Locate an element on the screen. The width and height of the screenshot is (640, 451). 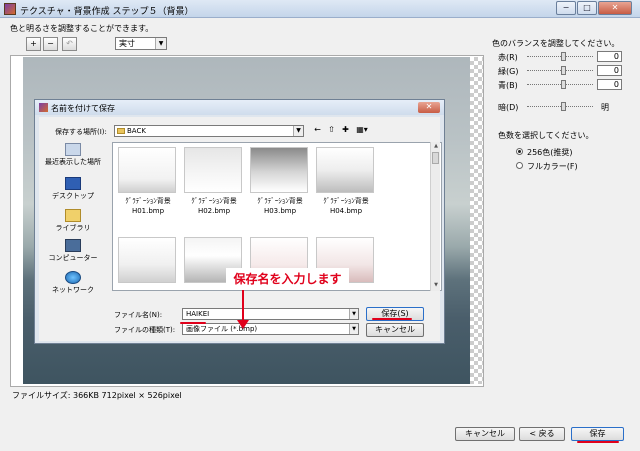
green-slider is located at coordinates (560, 70).